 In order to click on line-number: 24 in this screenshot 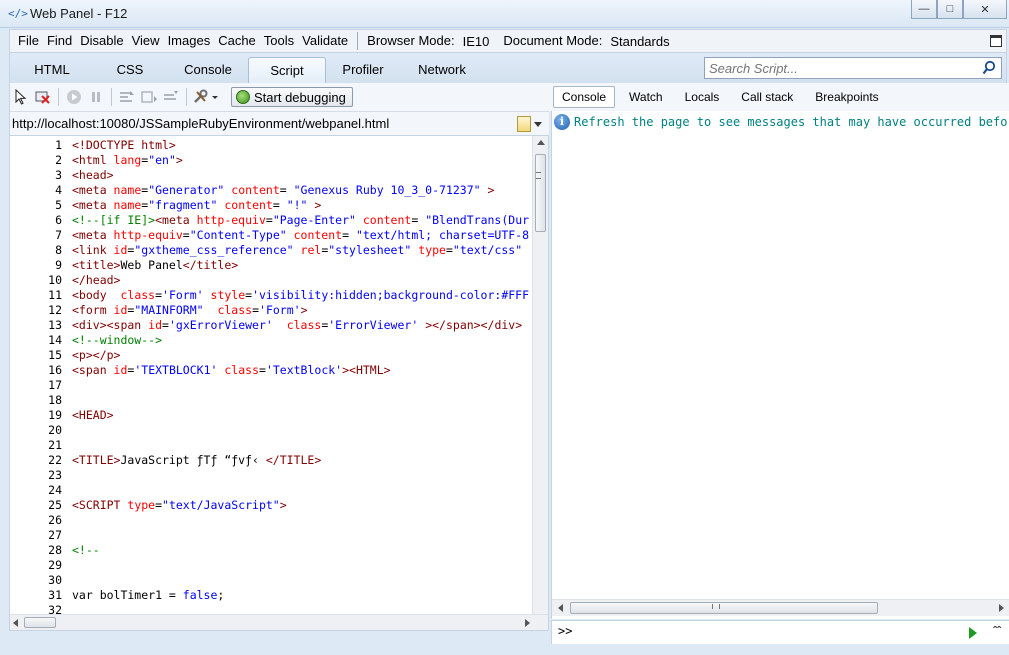, I will do `click(38, 490)`.